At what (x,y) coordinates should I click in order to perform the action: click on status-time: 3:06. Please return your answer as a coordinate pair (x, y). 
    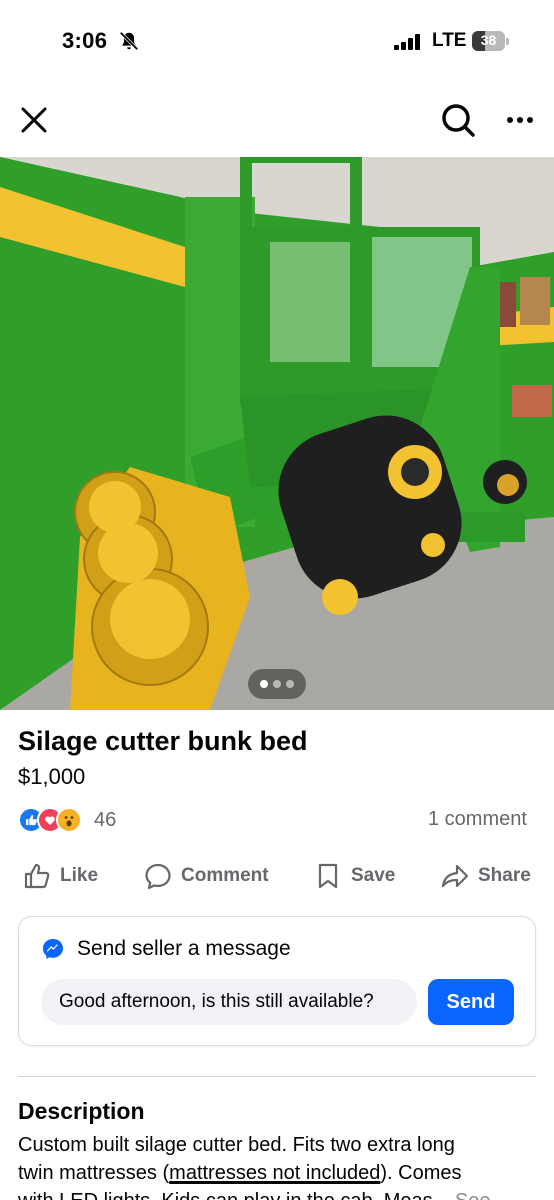
    Looking at the image, I should click on (85, 40).